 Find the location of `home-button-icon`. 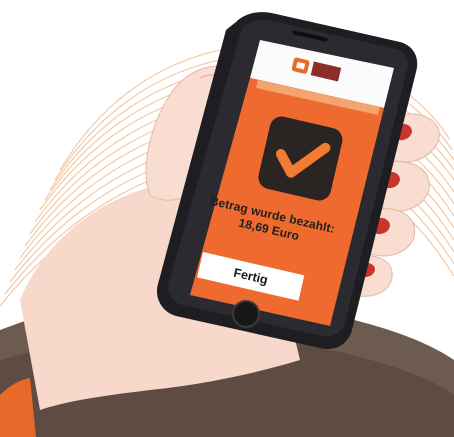

home-button-icon is located at coordinates (246, 314).